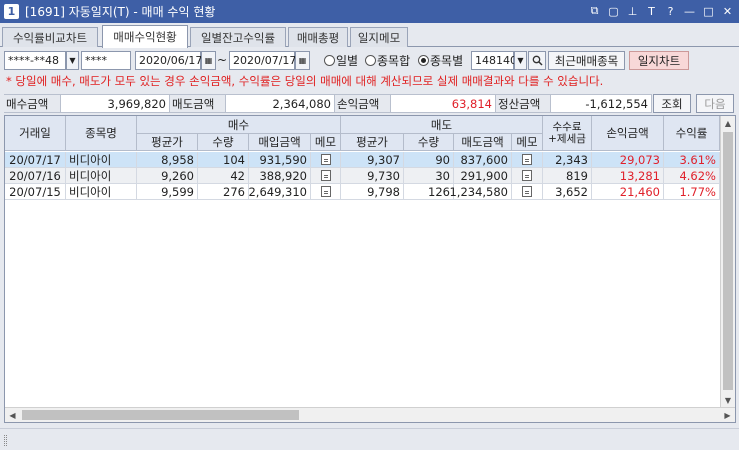  Describe the element at coordinates (429, 192) in the screenshot. I see `cell-sell-qty: 126` at that location.